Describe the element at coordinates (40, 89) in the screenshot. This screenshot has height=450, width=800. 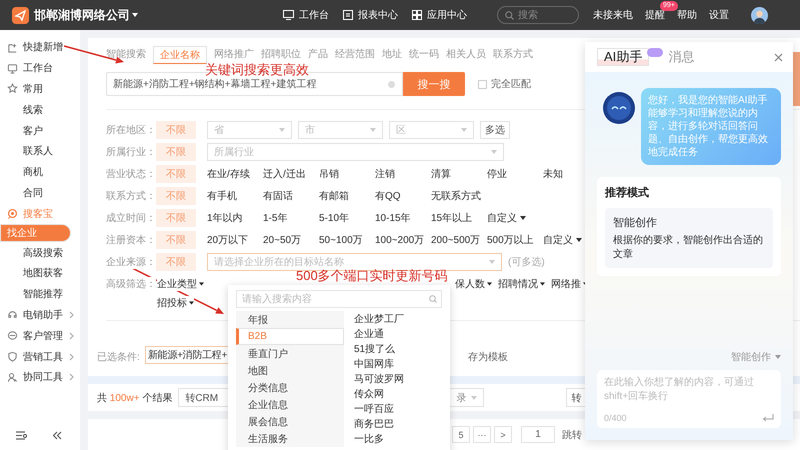
I see `sidebar-item: 常用` at that location.